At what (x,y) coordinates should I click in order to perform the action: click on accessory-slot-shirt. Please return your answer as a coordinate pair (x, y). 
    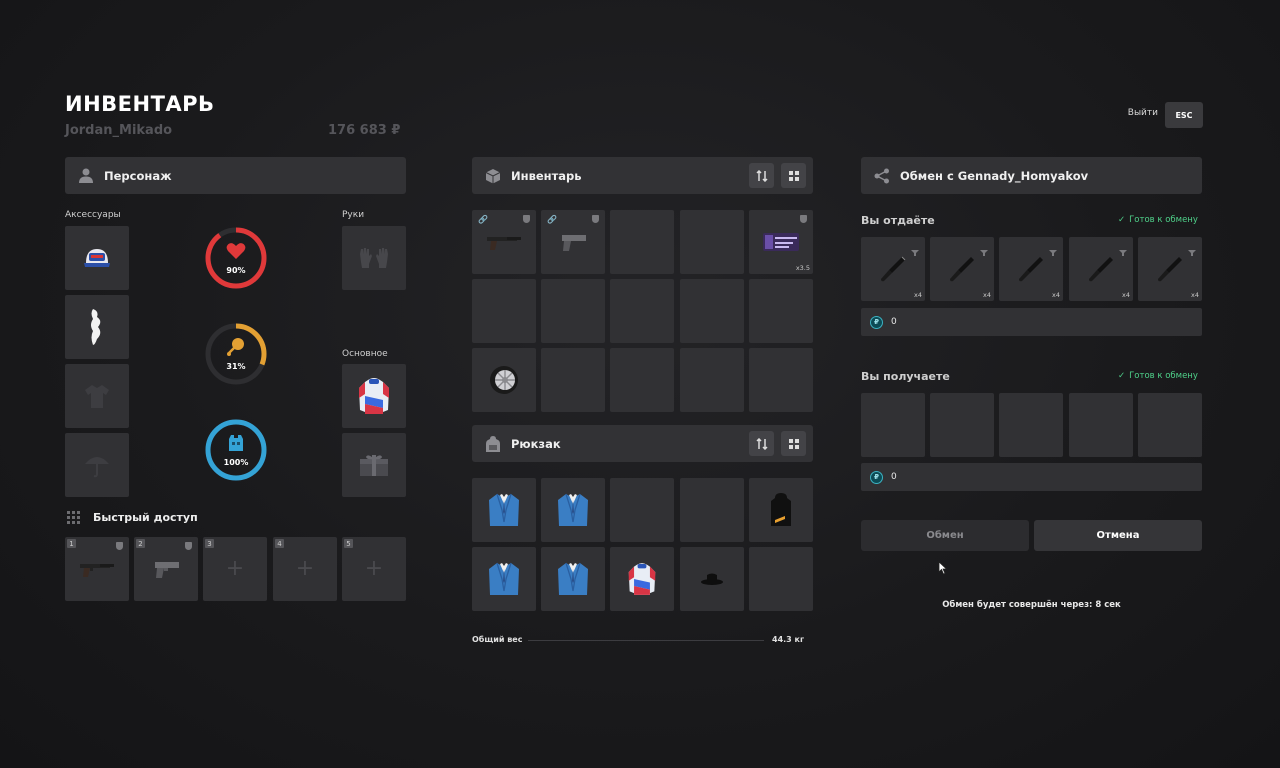
    Looking at the image, I should click on (97, 396).